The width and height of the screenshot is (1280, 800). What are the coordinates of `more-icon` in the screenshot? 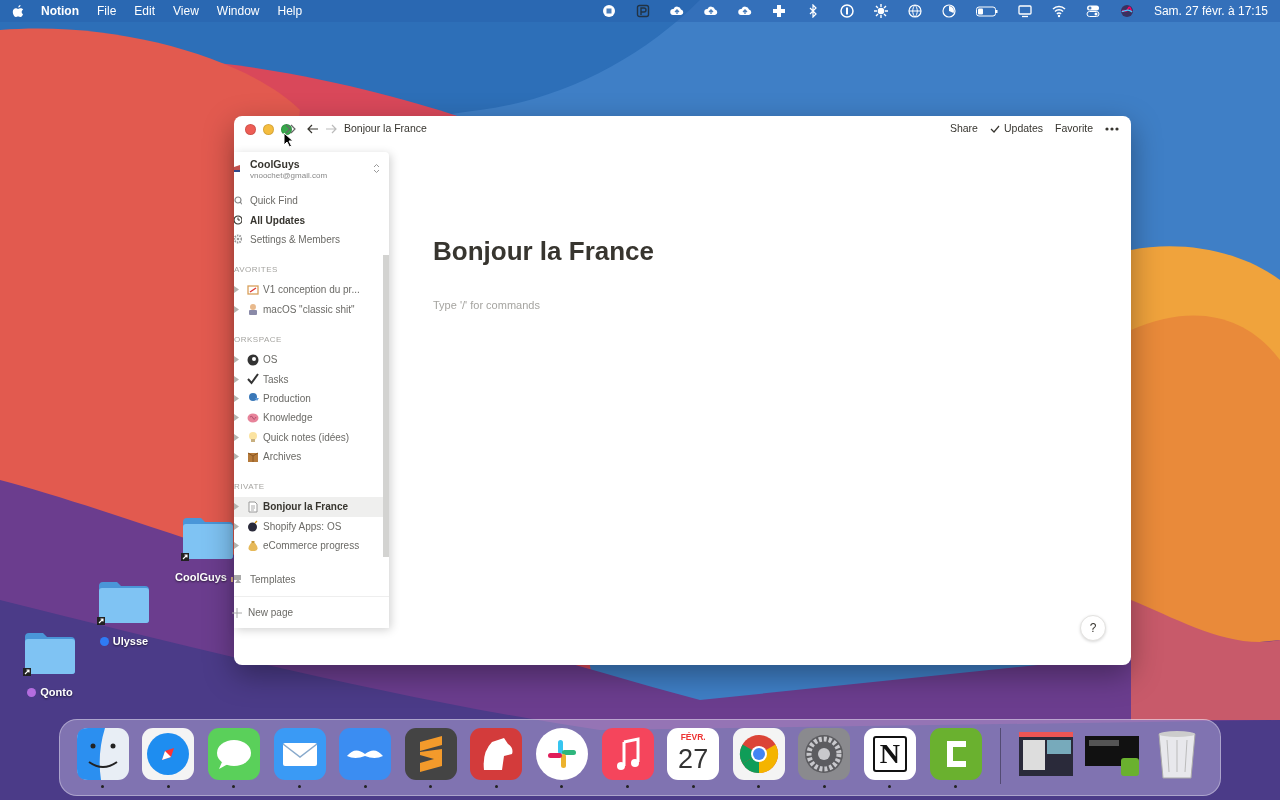 It's located at (1112, 129).